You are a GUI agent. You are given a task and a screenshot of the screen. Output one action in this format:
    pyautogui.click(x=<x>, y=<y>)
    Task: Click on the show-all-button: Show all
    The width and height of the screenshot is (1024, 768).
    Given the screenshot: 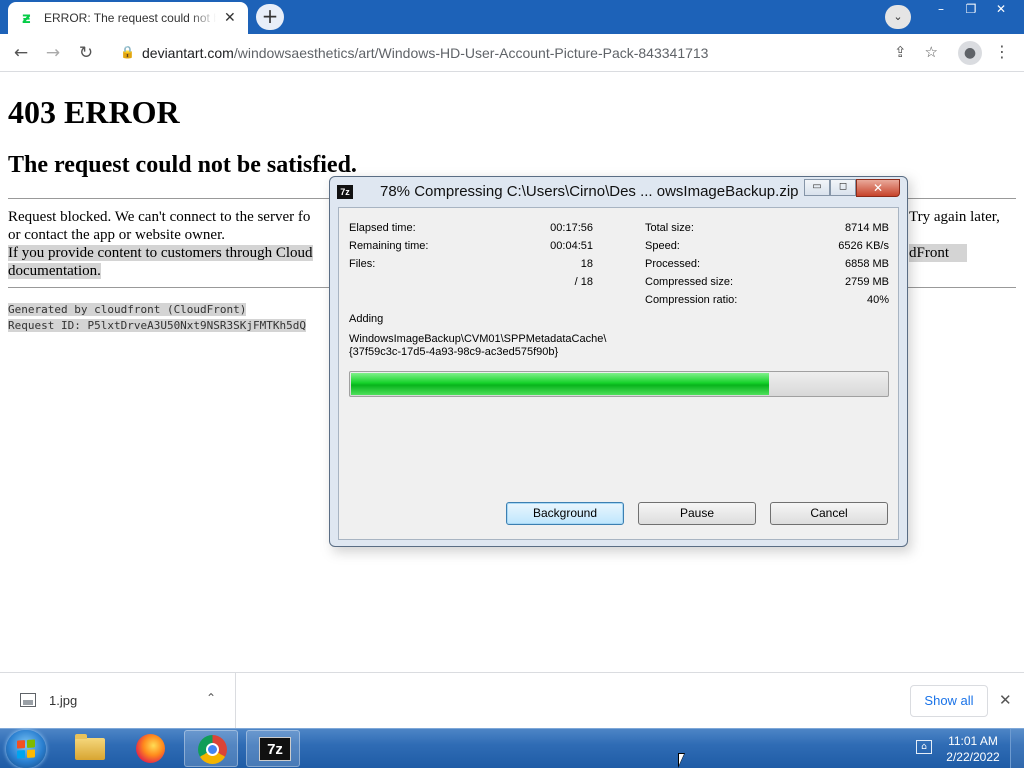 What is the action you would take?
    pyautogui.click(x=949, y=701)
    